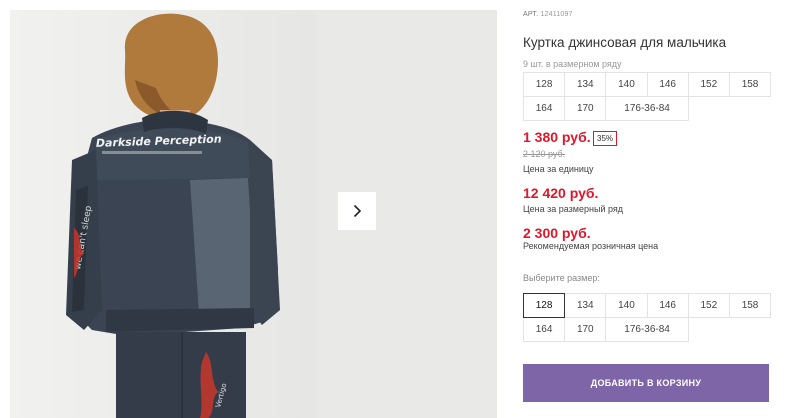  What do you see at coordinates (750, 84) in the screenshot?
I see `row-size-cell: 158` at bounding box center [750, 84].